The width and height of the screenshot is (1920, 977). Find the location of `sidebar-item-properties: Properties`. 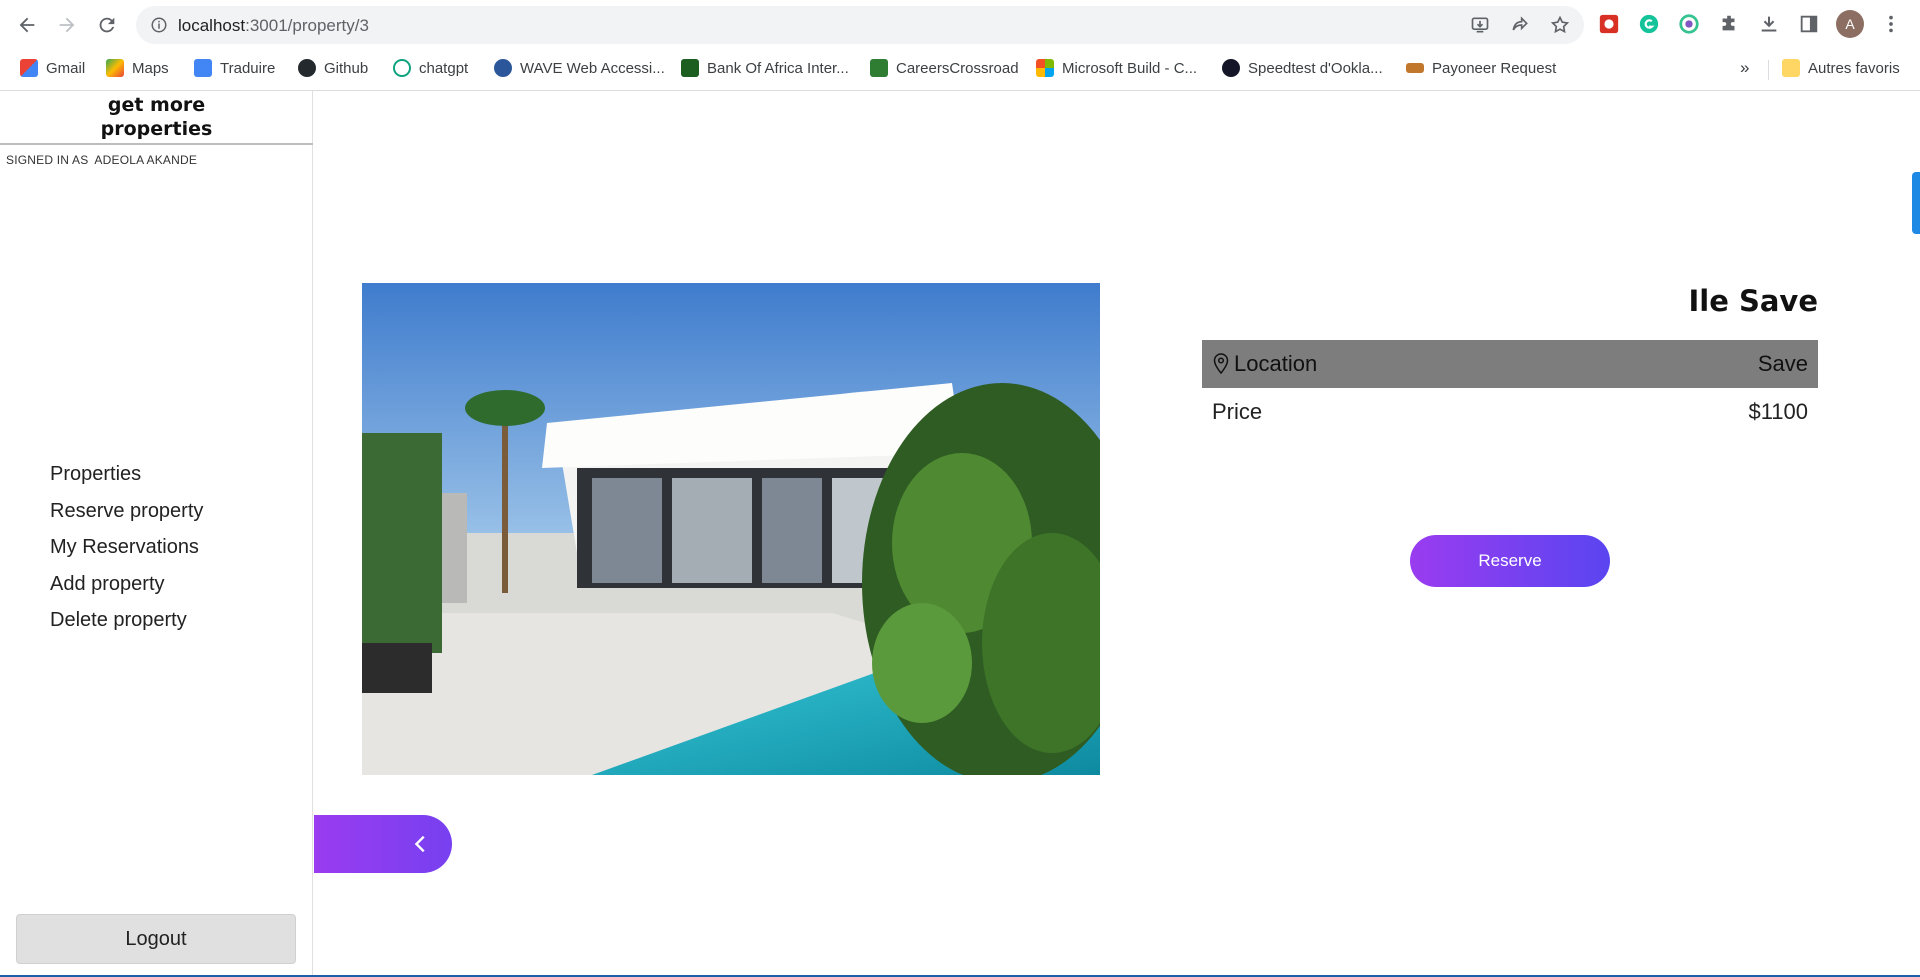

sidebar-item-properties: Properties is located at coordinates (126, 474).